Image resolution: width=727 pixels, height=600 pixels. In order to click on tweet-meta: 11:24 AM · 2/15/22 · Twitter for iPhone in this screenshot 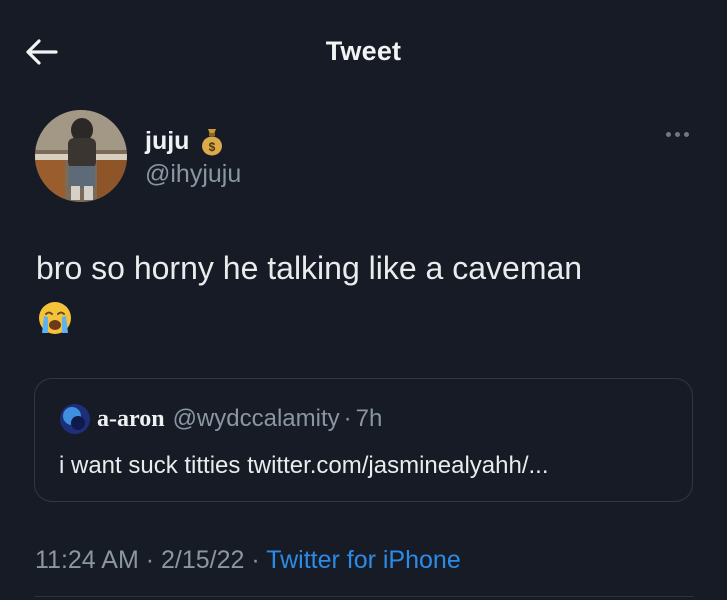, I will do `click(248, 560)`.